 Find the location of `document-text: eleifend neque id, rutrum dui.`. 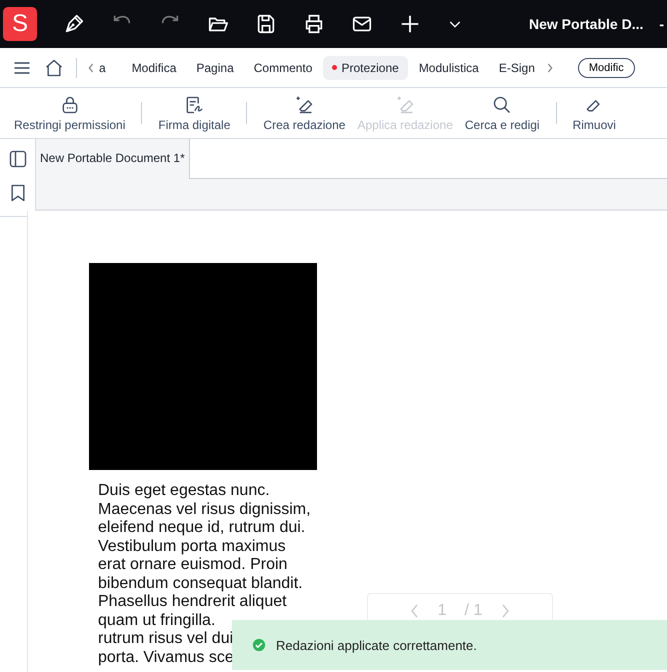

document-text: eleifend neque id, rutrum dui. is located at coordinates (202, 528).